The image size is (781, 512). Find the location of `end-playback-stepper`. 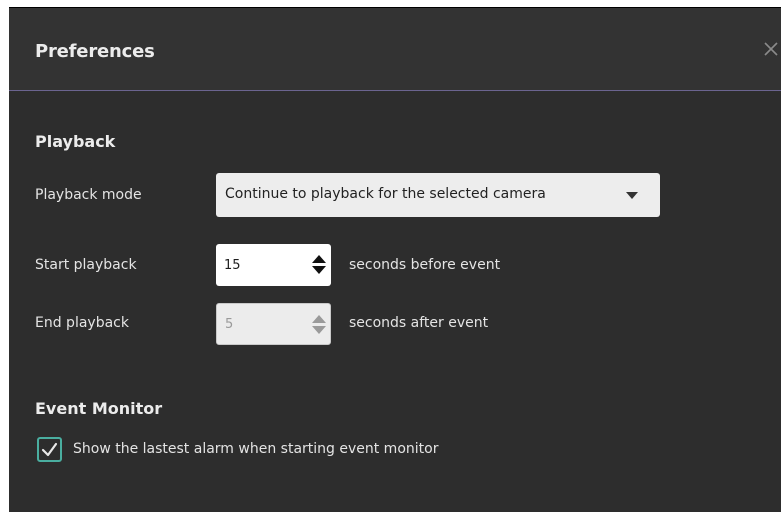

end-playback-stepper is located at coordinates (273, 324).